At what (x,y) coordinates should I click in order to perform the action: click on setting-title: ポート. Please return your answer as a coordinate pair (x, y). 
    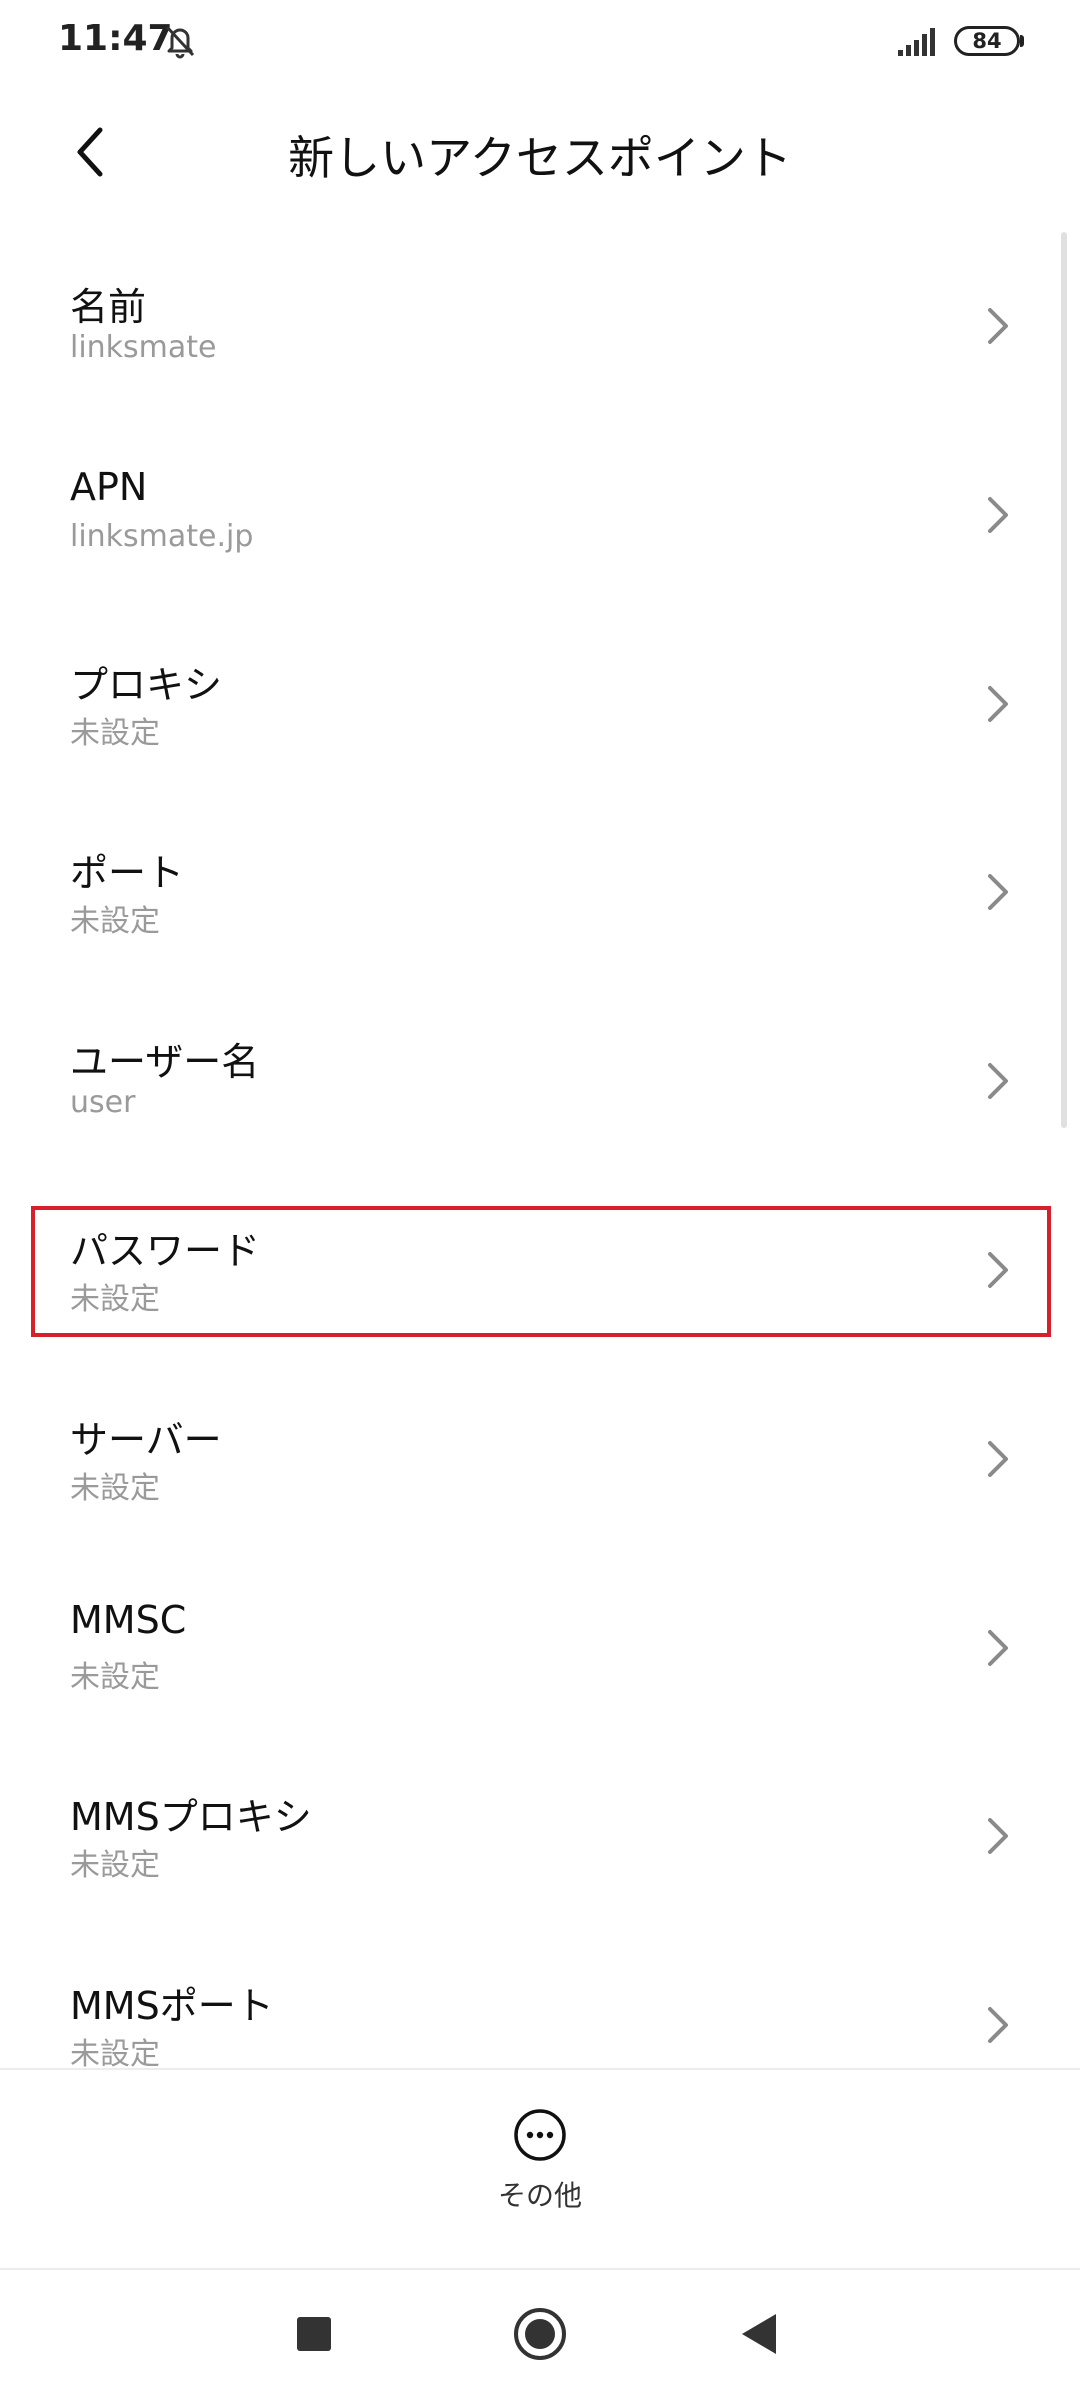
    Looking at the image, I should click on (127, 873).